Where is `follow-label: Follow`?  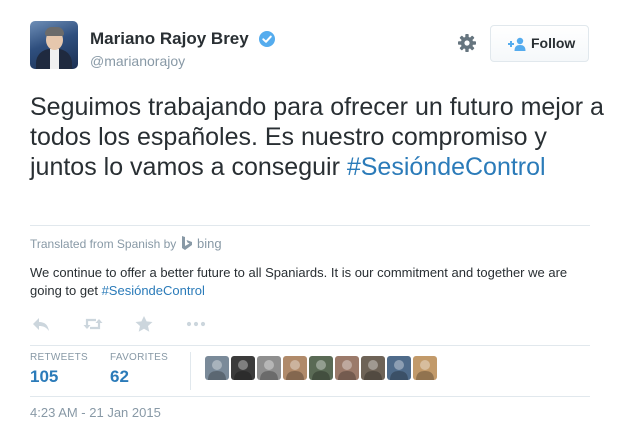
follow-label: Follow is located at coordinates (553, 43).